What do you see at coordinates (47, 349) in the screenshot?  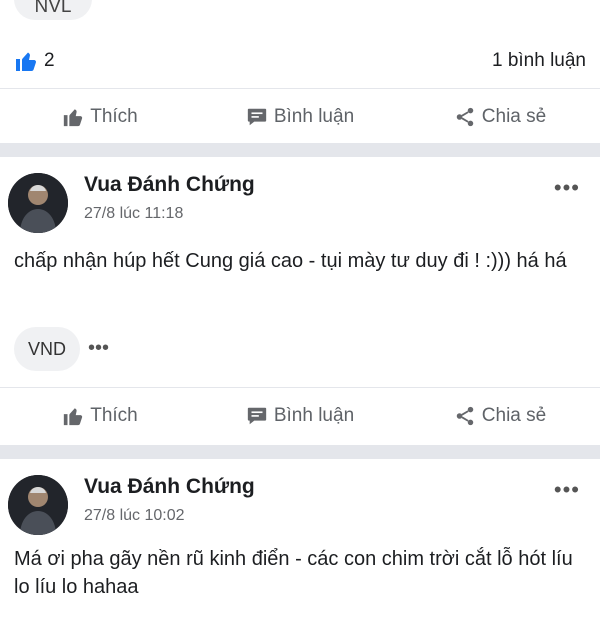 I see `stock-tag: VND` at bounding box center [47, 349].